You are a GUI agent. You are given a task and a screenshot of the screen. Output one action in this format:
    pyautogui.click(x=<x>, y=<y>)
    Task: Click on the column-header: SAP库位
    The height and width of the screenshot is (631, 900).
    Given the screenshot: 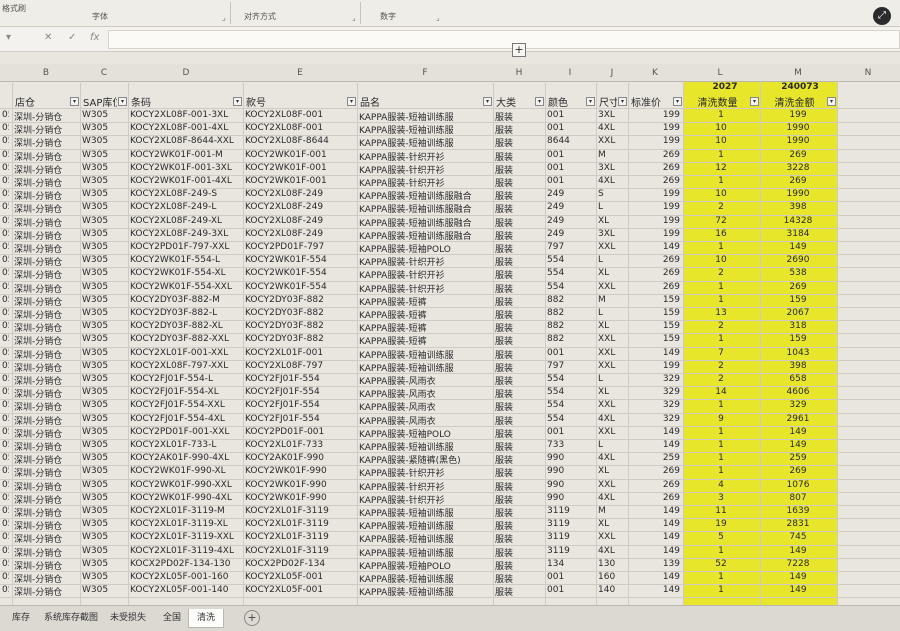 What is the action you would take?
    pyautogui.click(x=100, y=101)
    